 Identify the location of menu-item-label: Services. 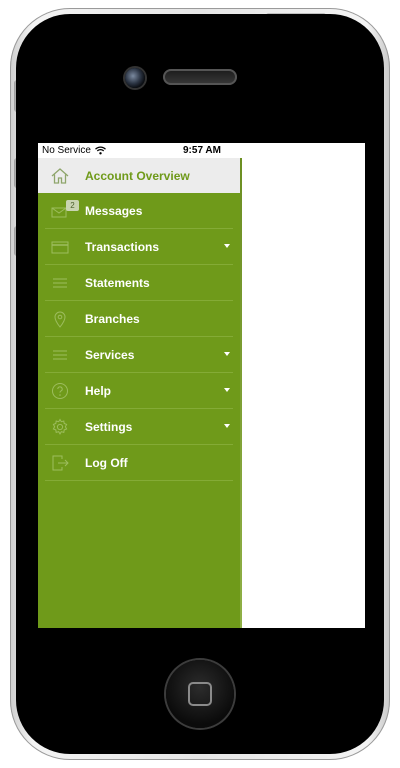
(110, 355).